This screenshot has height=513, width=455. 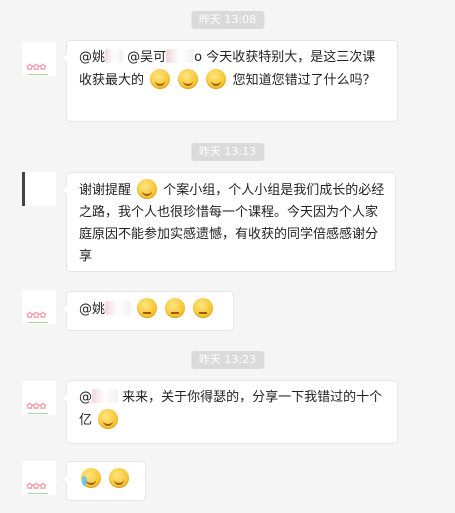 What do you see at coordinates (91, 478) in the screenshot?
I see `crying-emoji-icon` at bounding box center [91, 478].